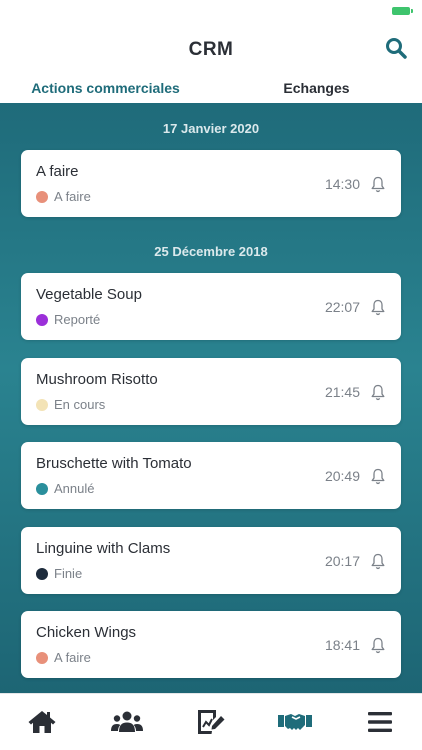  I want to click on date-group-header: 25 Décembre 2018, so click(211, 251).